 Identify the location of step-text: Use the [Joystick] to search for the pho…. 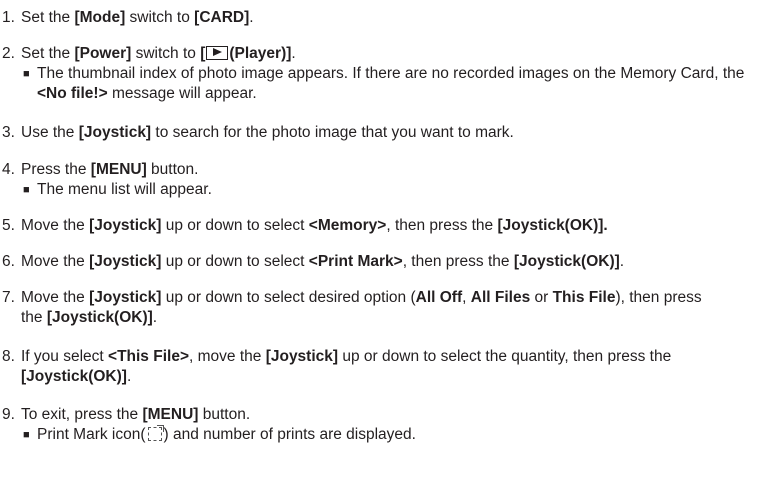
(398, 133).